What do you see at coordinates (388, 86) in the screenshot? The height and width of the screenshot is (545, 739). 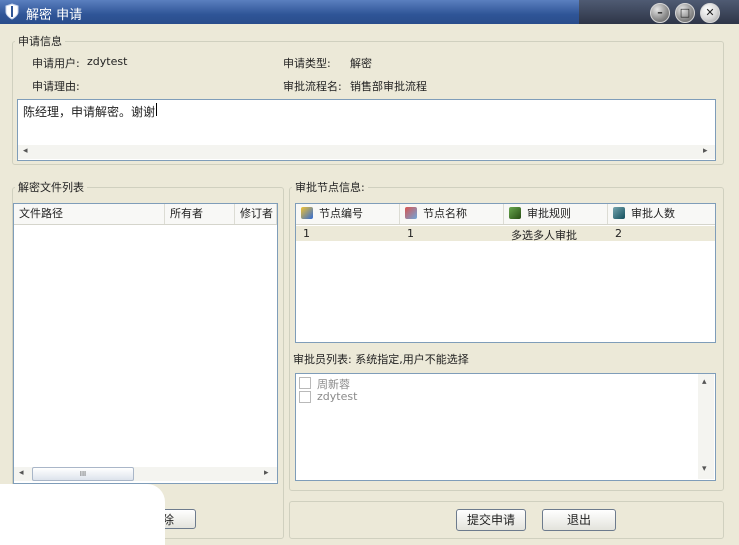 I see `flow-value: 销售部审批流程` at bounding box center [388, 86].